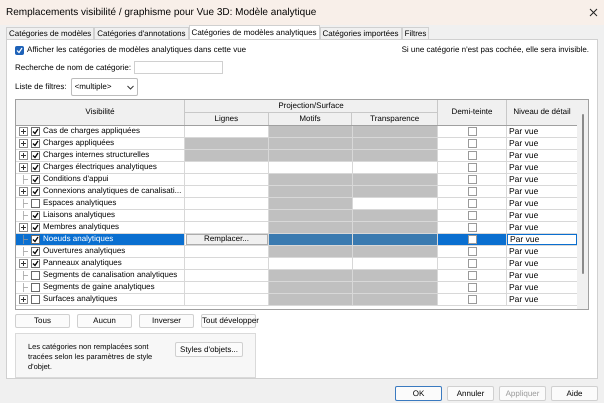 Image resolution: width=604 pixels, height=403 pixels. What do you see at coordinates (78, 239) in the screenshot?
I see `category-name: Noeuds analytiques` at bounding box center [78, 239].